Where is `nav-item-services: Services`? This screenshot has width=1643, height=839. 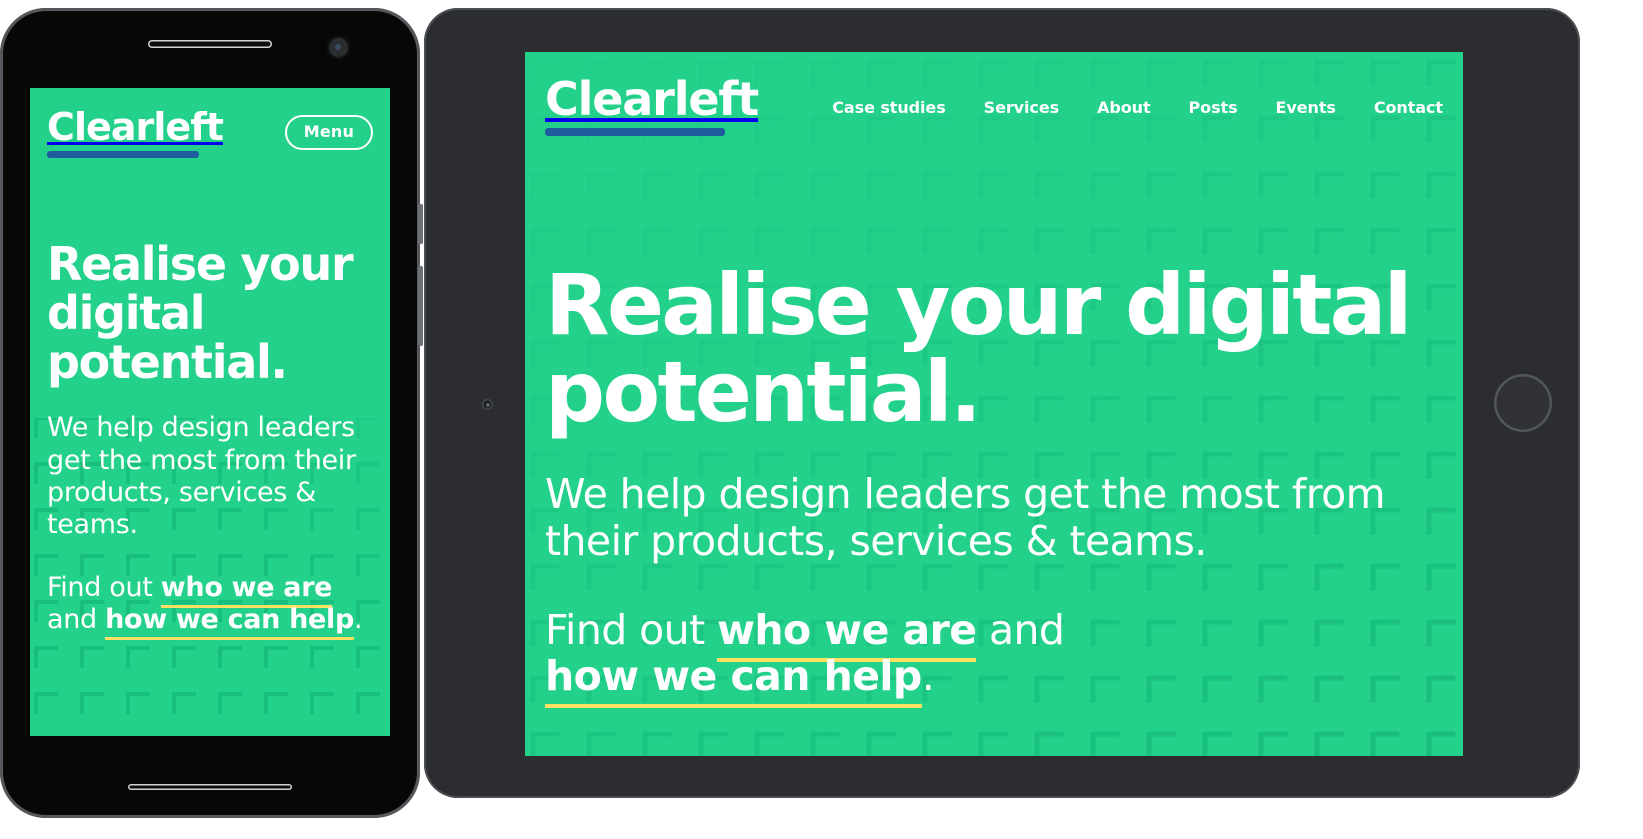
nav-item-services: Services is located at coordinates (1021, 107).